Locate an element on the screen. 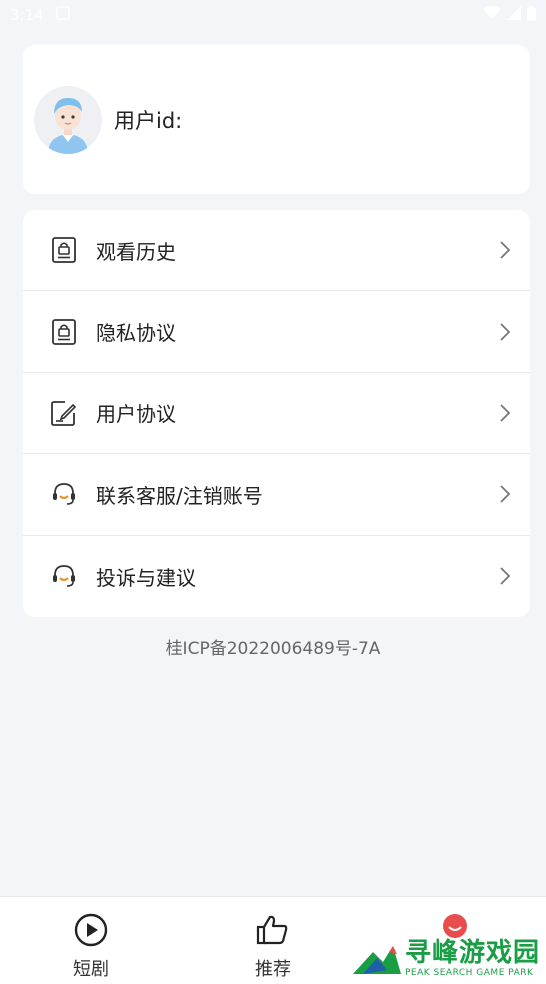 This screenshot has width=546, height=984. menu-item-contact-support: 联系客服/注销账号 is located at coordinates (276, 495).